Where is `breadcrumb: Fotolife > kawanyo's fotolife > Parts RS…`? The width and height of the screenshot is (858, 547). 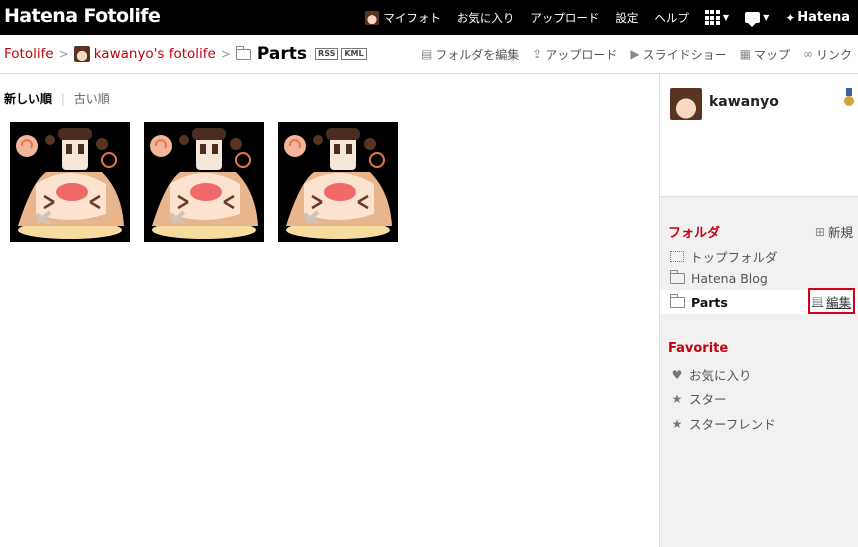 breadcrumb: Fotolife > kawanyo's fotolife > Parts RS… is located at coordinates (185, 54).